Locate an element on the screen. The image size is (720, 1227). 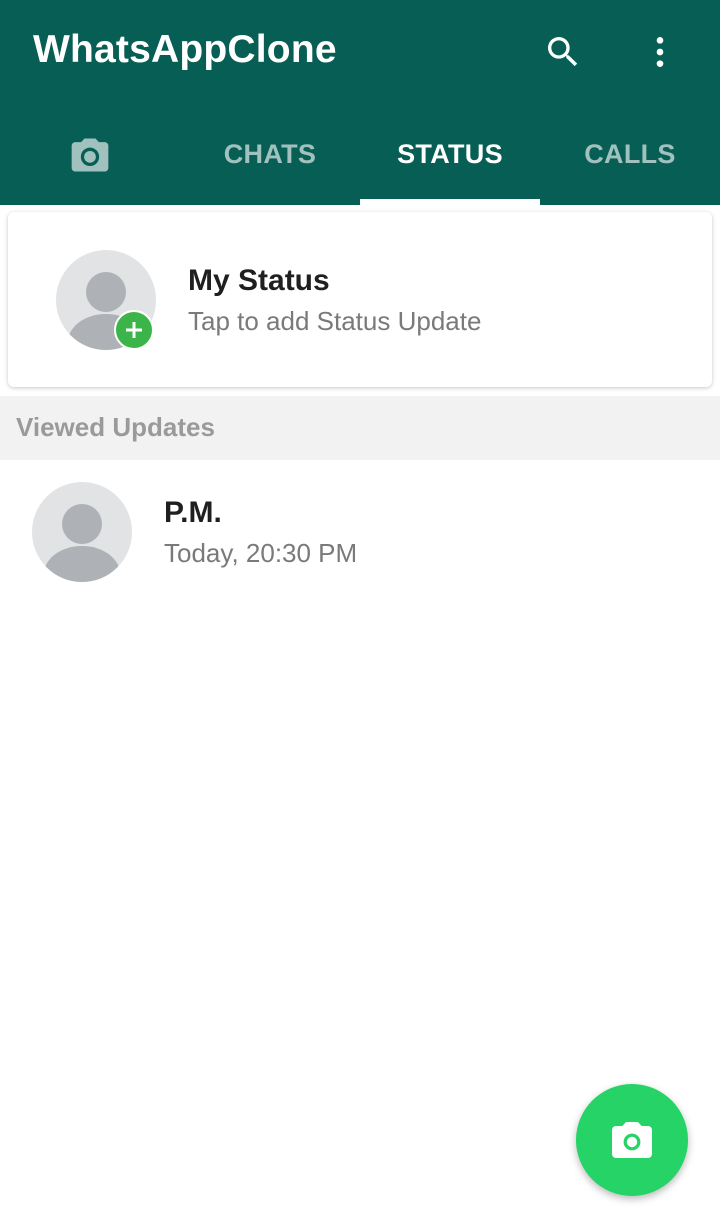
search-button is located at coordinates (563, 52).